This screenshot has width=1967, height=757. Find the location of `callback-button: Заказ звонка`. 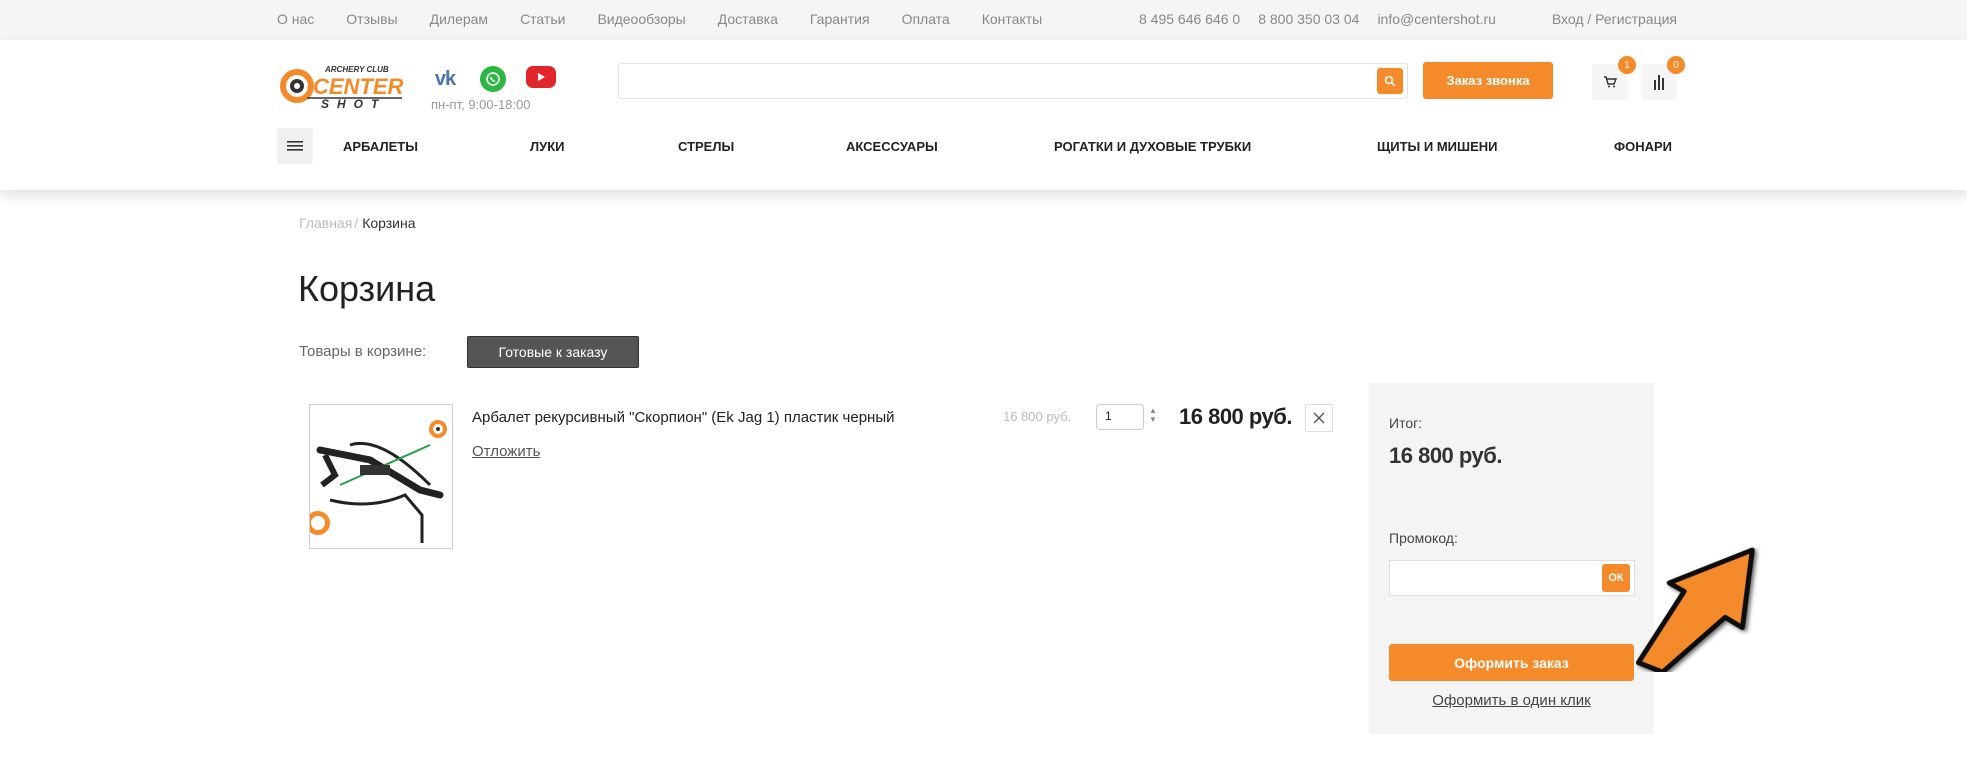

callback-button: Заказ звонка is located at coordinates (1488, 80).